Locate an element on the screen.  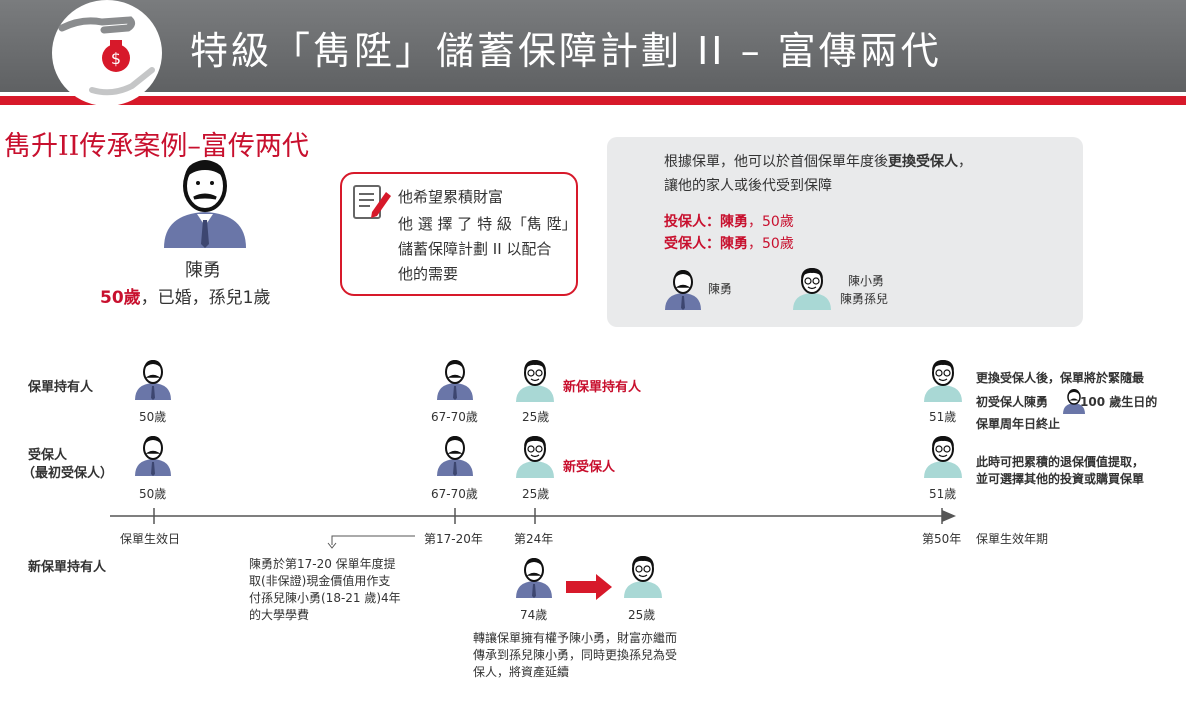
timeline-axis is located at coordinates (533, 528).